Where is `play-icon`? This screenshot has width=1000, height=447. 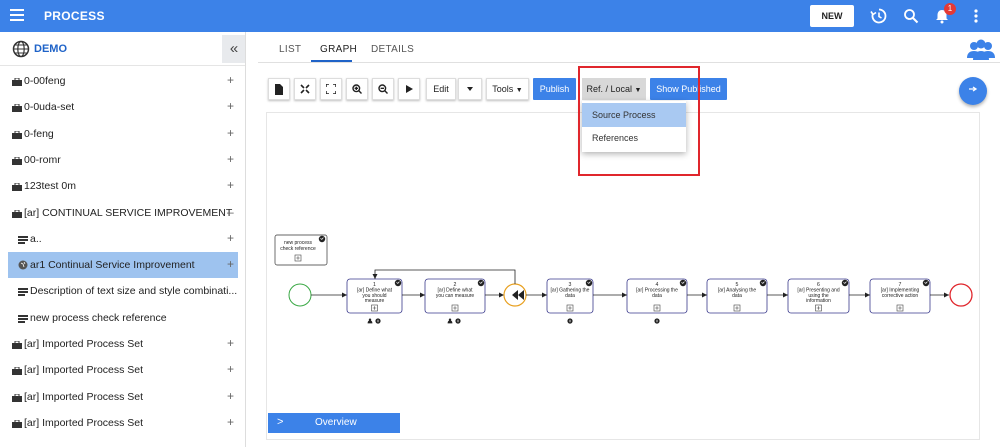 play-icon is located at coordinates (409, 89).